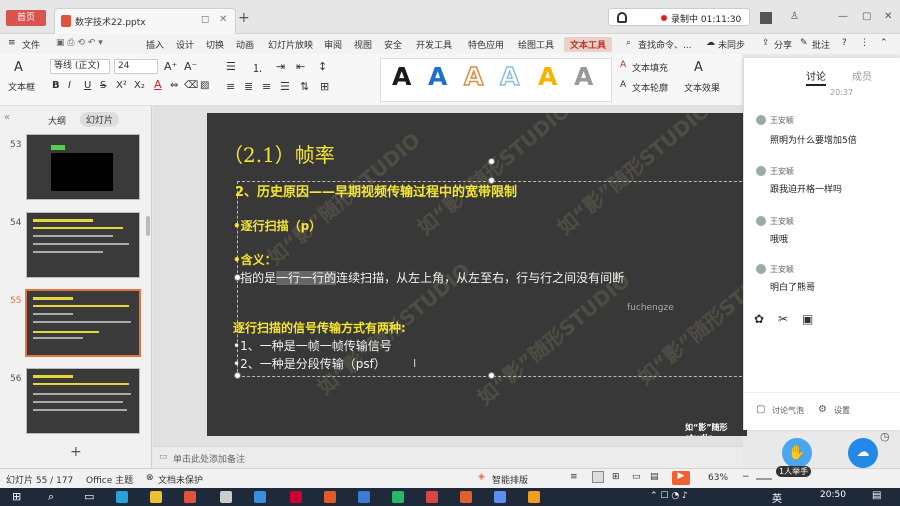 This screenshot has width=900, height=506. Describe the element at coordinates (628, 43) in the screenshot. I see `search-icon: ⌕` at that location.